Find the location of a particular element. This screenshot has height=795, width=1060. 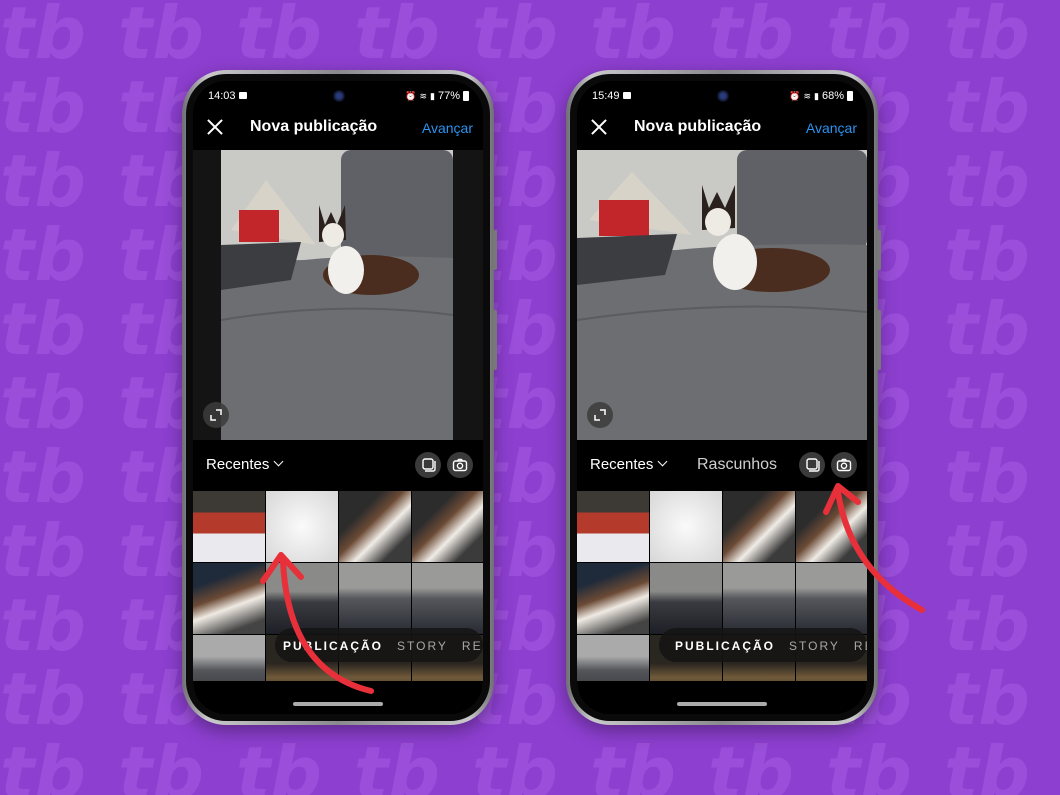

status-icons: ⏰ ≋ ▮ 77% is located at coordinates (437, 96).